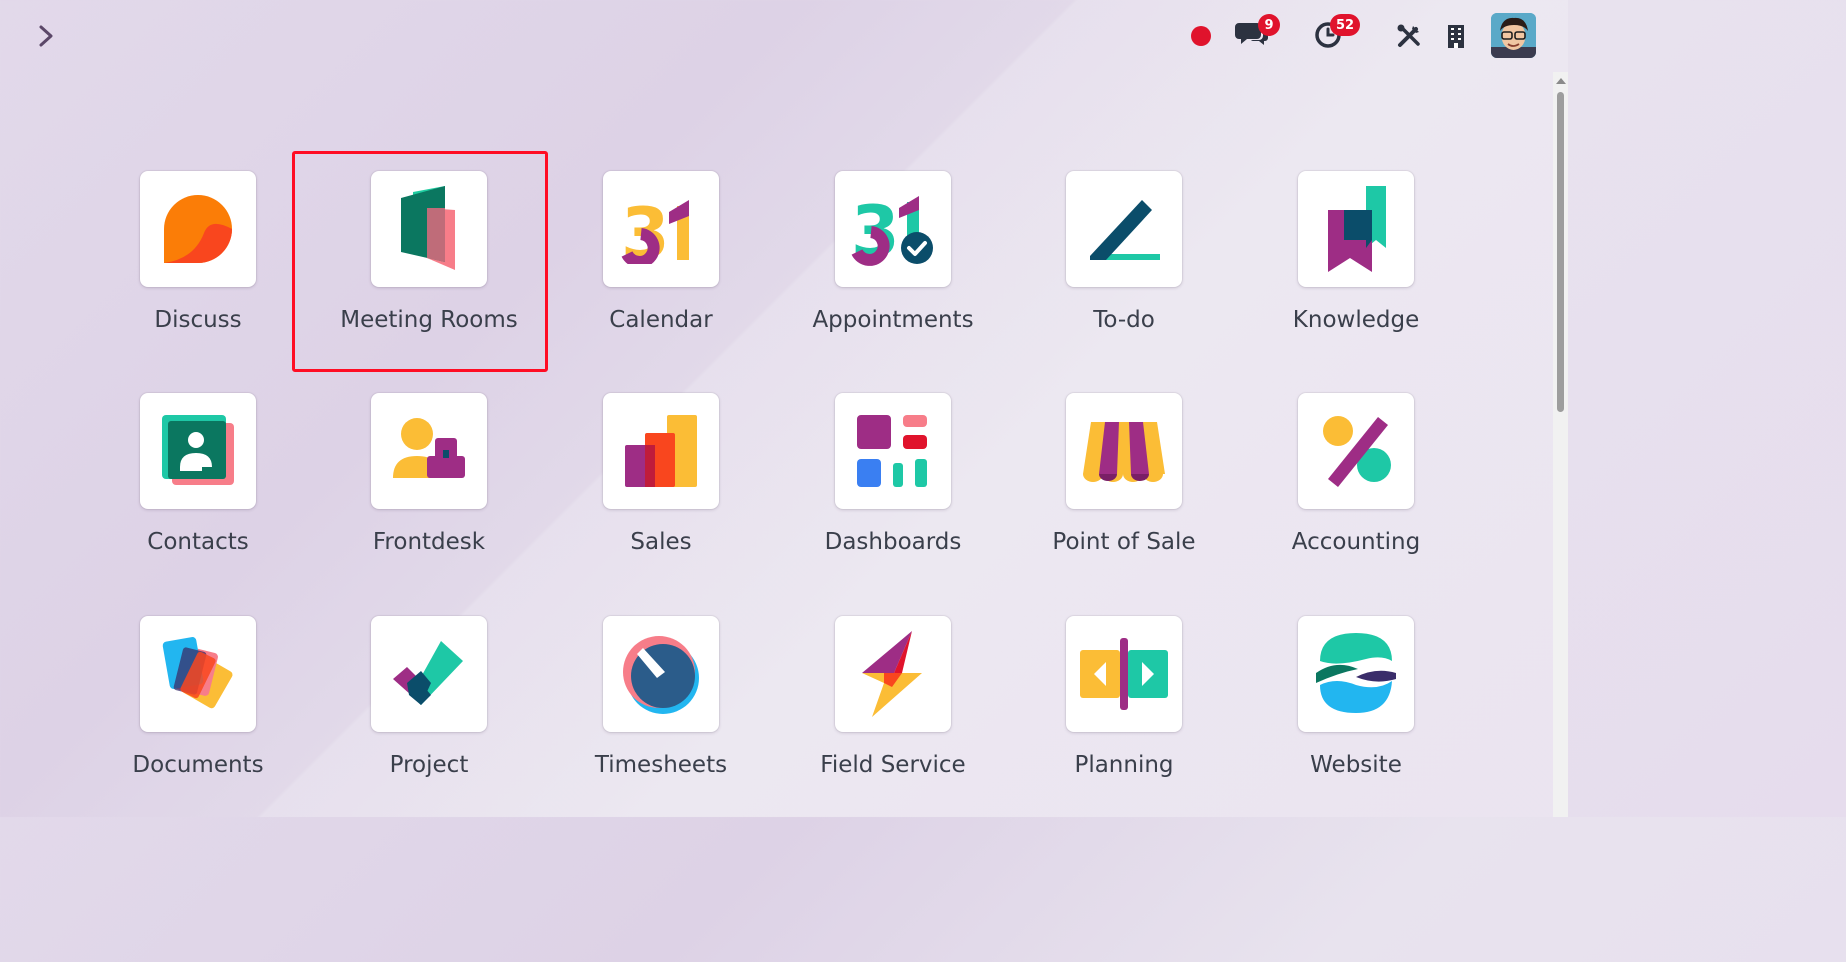 The image size is (1846, 962). What do you see at coordinates (1124, 229) in the screenshot?
I see `todo-icon` at bounding box center [1124, 229].